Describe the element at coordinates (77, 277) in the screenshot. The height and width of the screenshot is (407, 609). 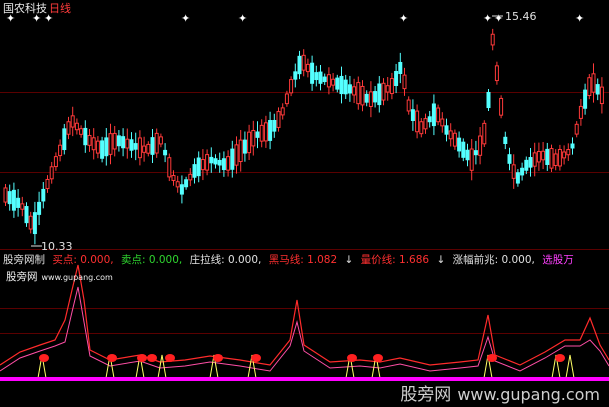
I see `site-url: www.gupang.com` at that location.